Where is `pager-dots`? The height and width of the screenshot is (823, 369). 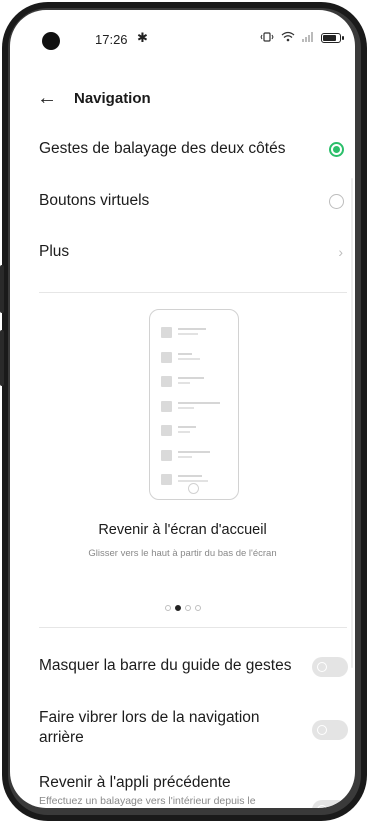
pager-dots is located at coordinates (182, 608).